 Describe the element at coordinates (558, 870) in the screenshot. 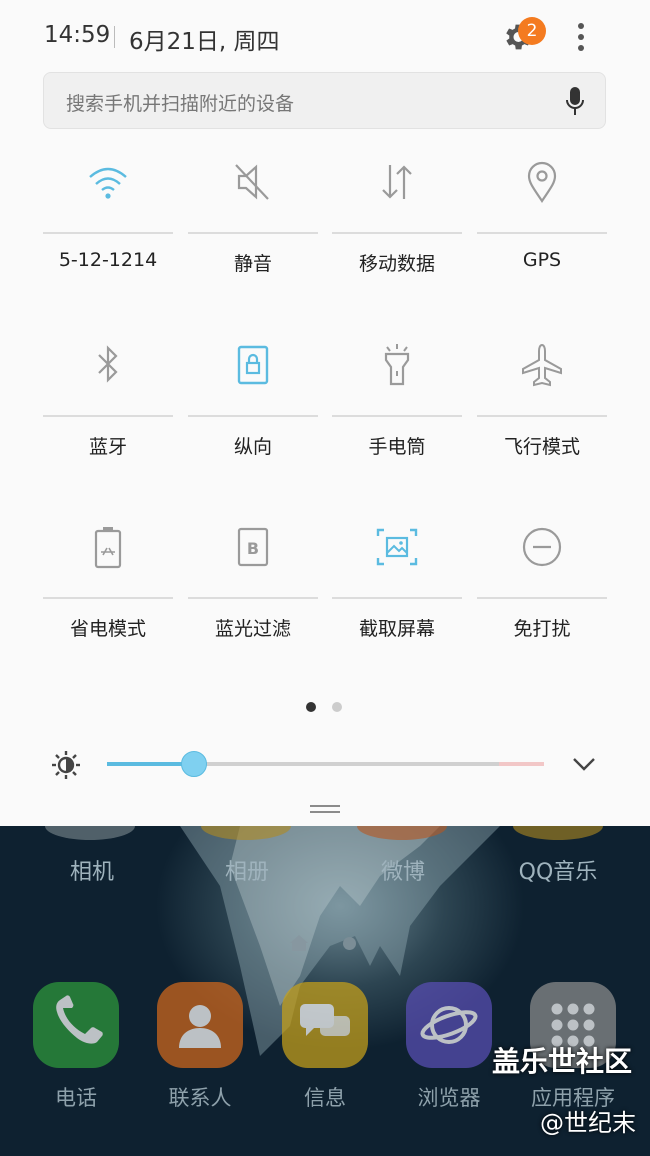

I see `home-app-label: QQ音乐` at that location.